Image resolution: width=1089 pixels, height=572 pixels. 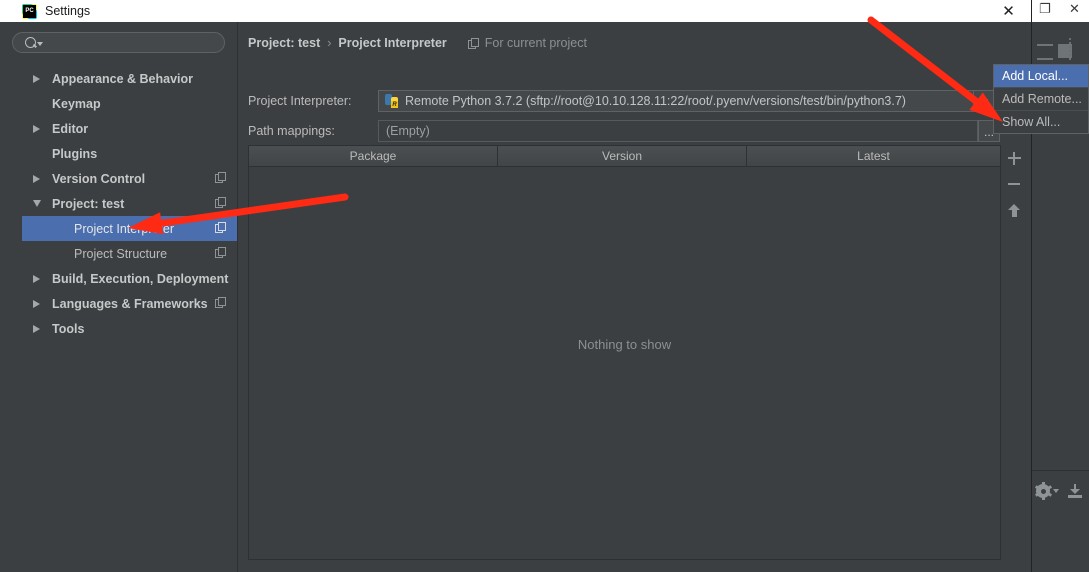 I want to click on package-settings-gear-button, so click(x=1046, y=491).